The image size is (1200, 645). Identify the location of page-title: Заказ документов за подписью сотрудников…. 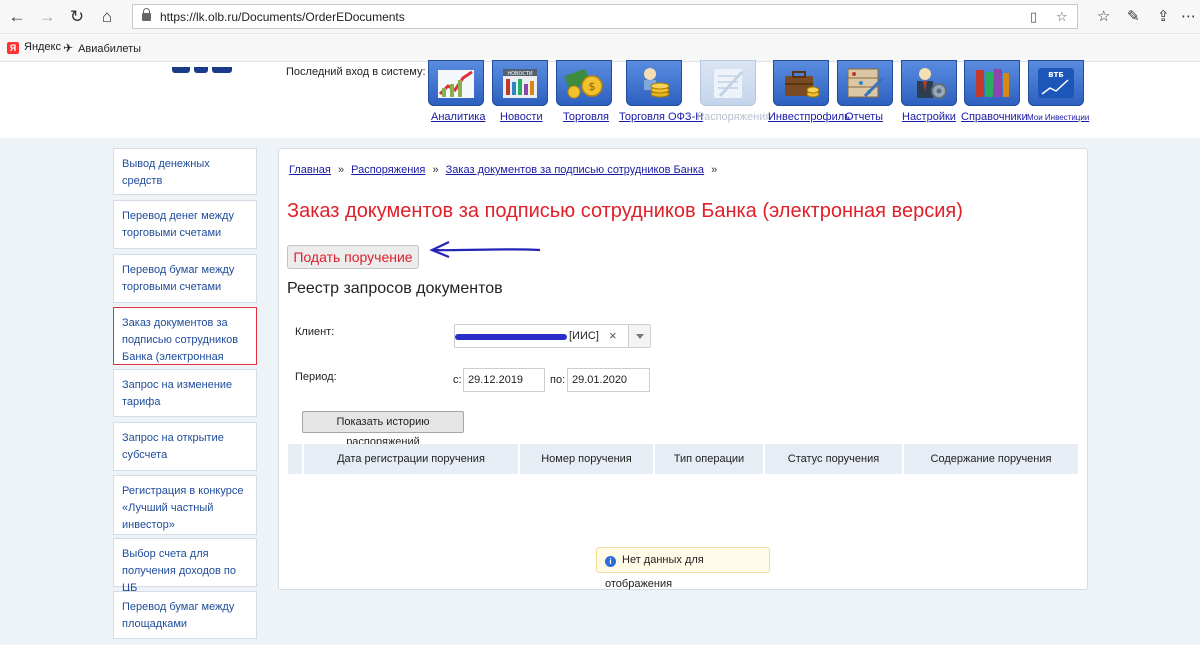
(625, 211).